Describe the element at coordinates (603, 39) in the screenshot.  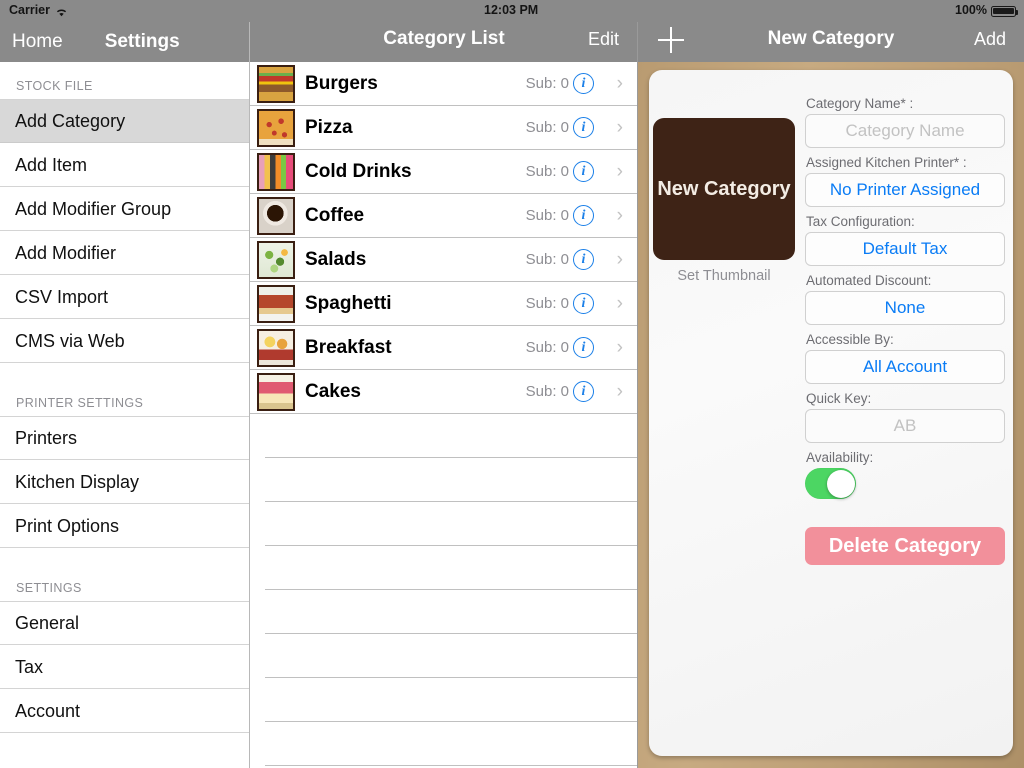
I see `edit-button: Edit` at that location.